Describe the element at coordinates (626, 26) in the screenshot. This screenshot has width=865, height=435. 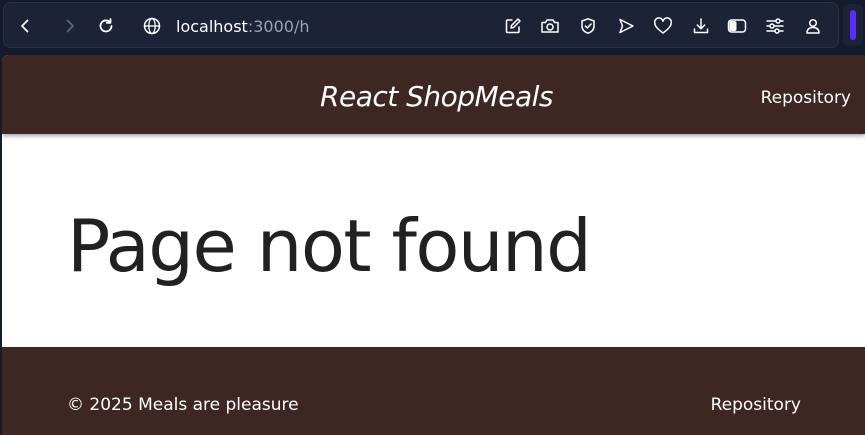
I see `send-icon` at that location.